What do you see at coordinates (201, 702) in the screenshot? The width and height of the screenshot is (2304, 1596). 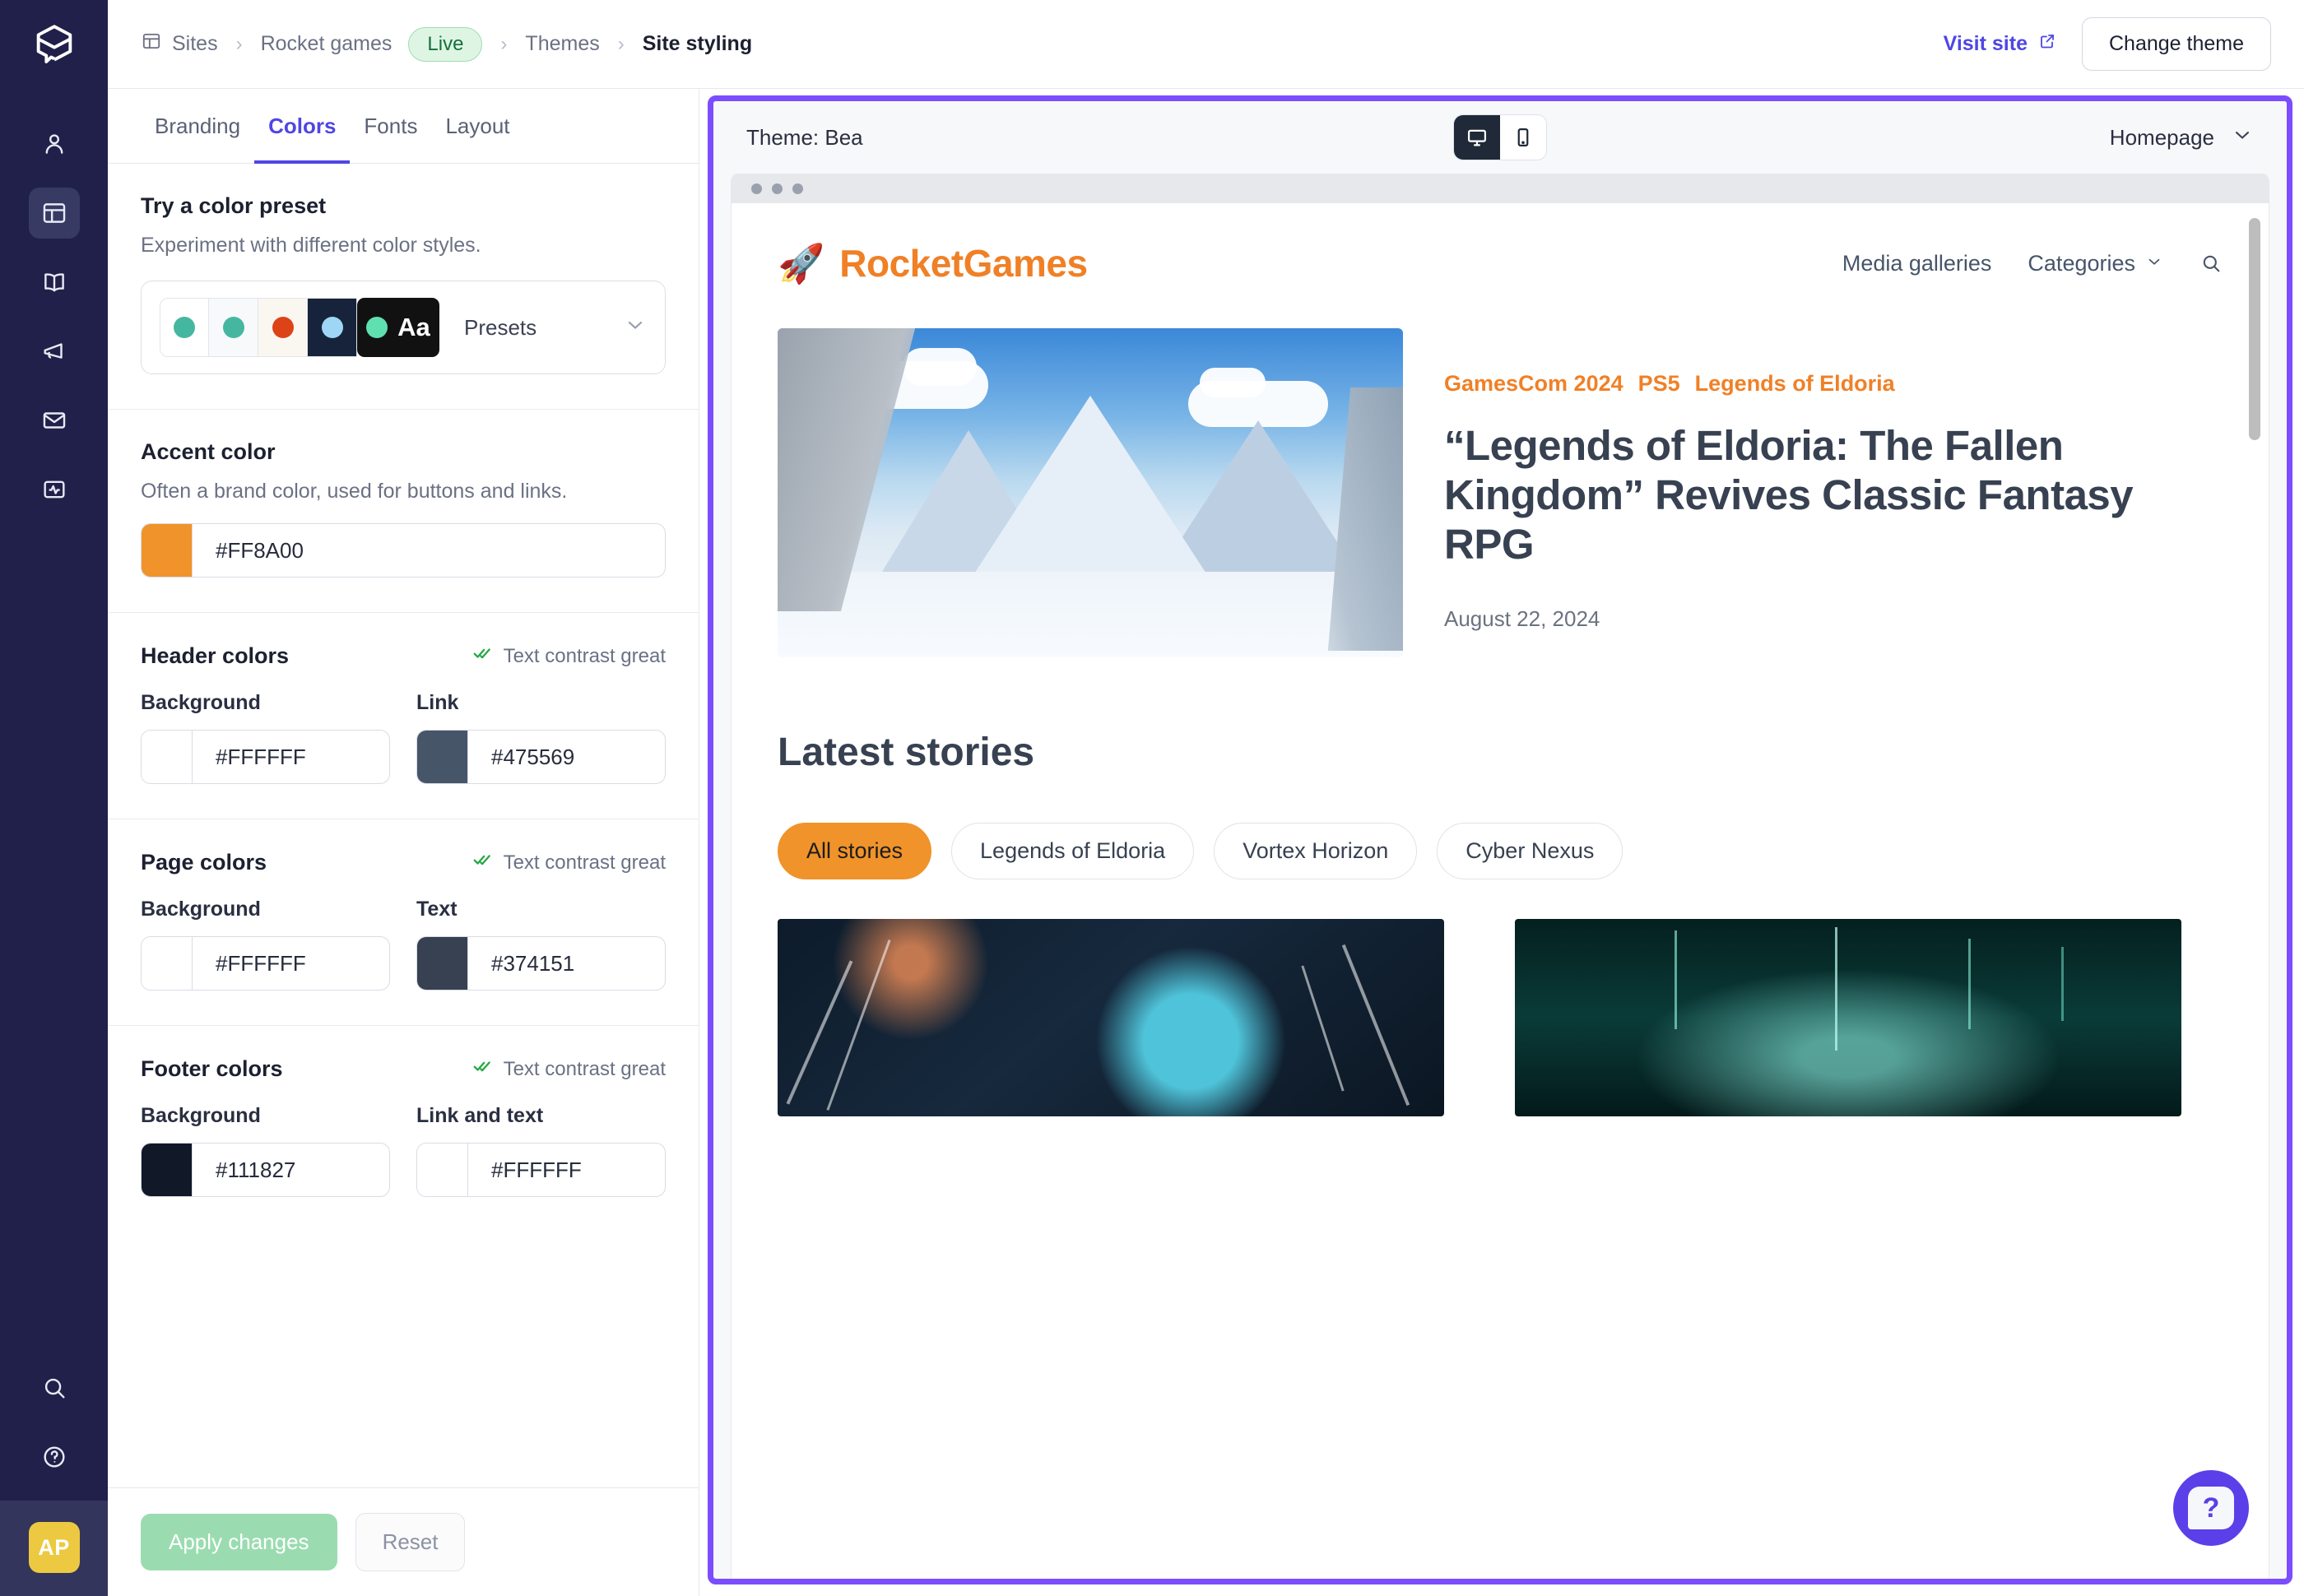 I see `header-background-label: Background` at bounding box center [201, 702].